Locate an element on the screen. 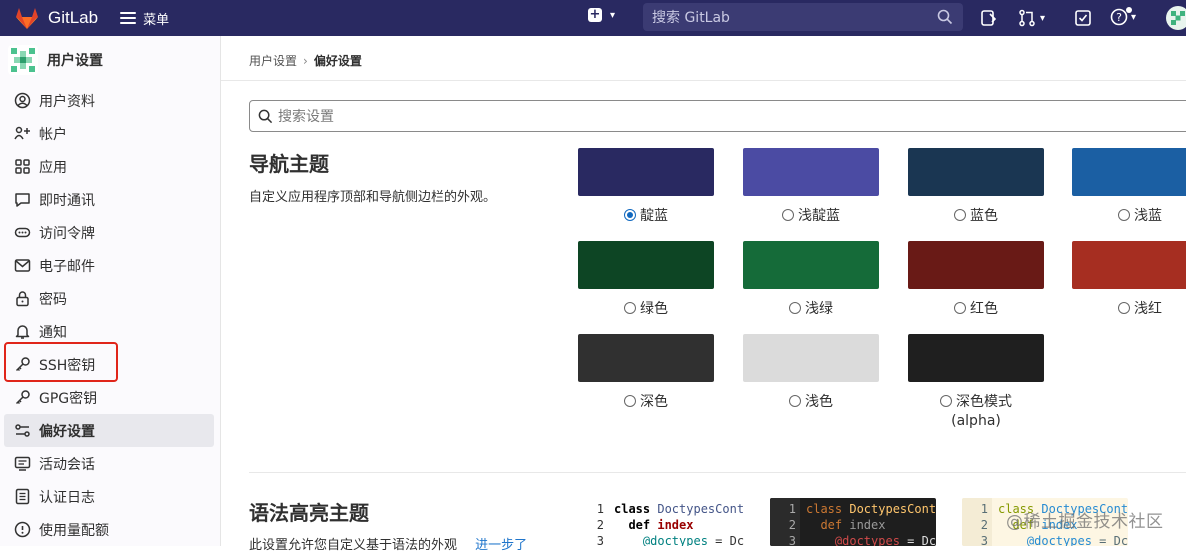 The image size is (1186, 553). todo-icon is located at coordinates (1083, 18).